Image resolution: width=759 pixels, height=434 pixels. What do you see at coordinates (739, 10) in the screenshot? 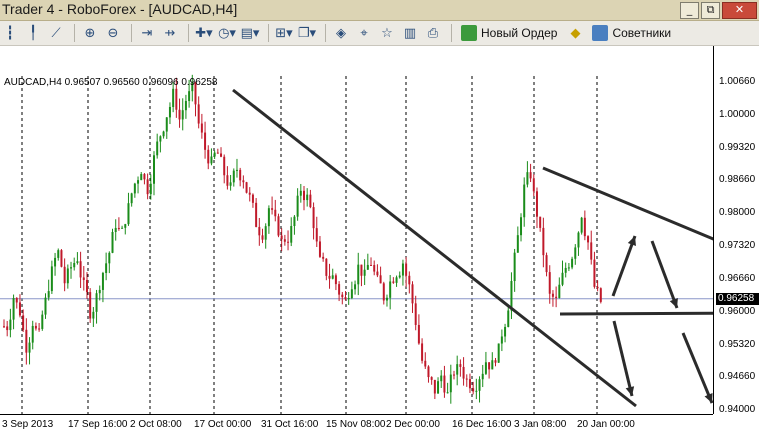
I see `close-button: ✕` at bounding box center [739, 10].